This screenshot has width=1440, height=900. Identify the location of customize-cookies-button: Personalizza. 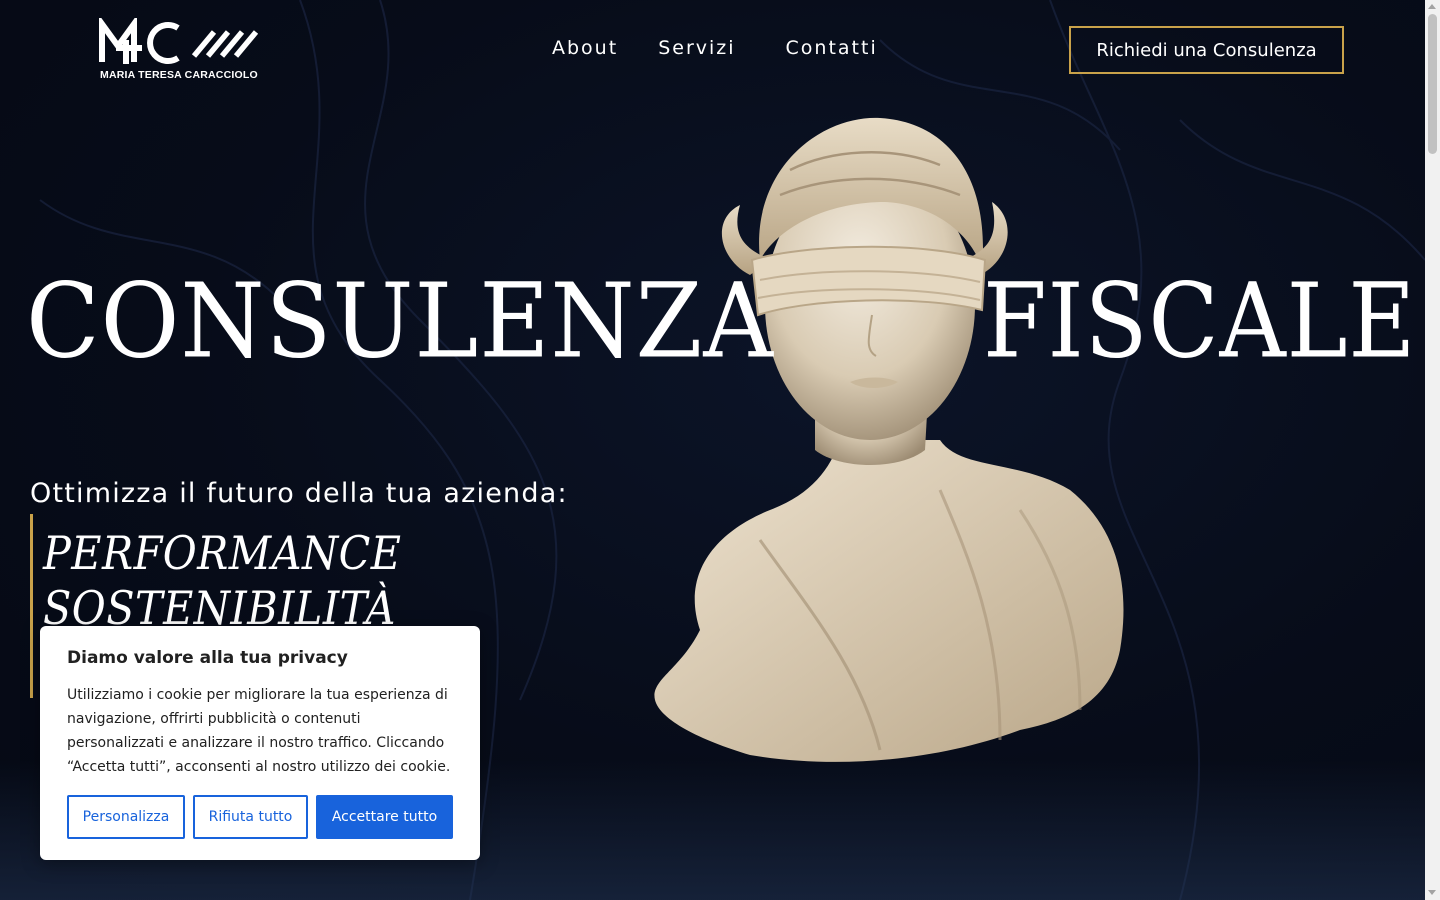
(126, 817).